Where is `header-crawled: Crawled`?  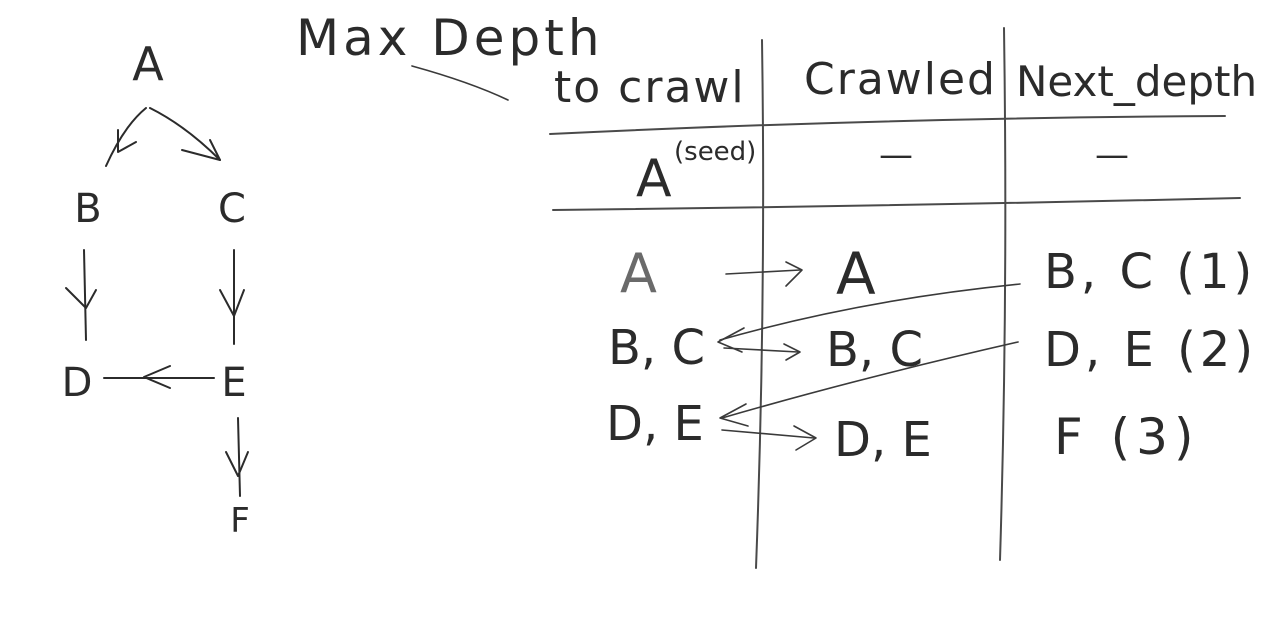 header-crawled: Crawled is located at coordinates (900, 79).